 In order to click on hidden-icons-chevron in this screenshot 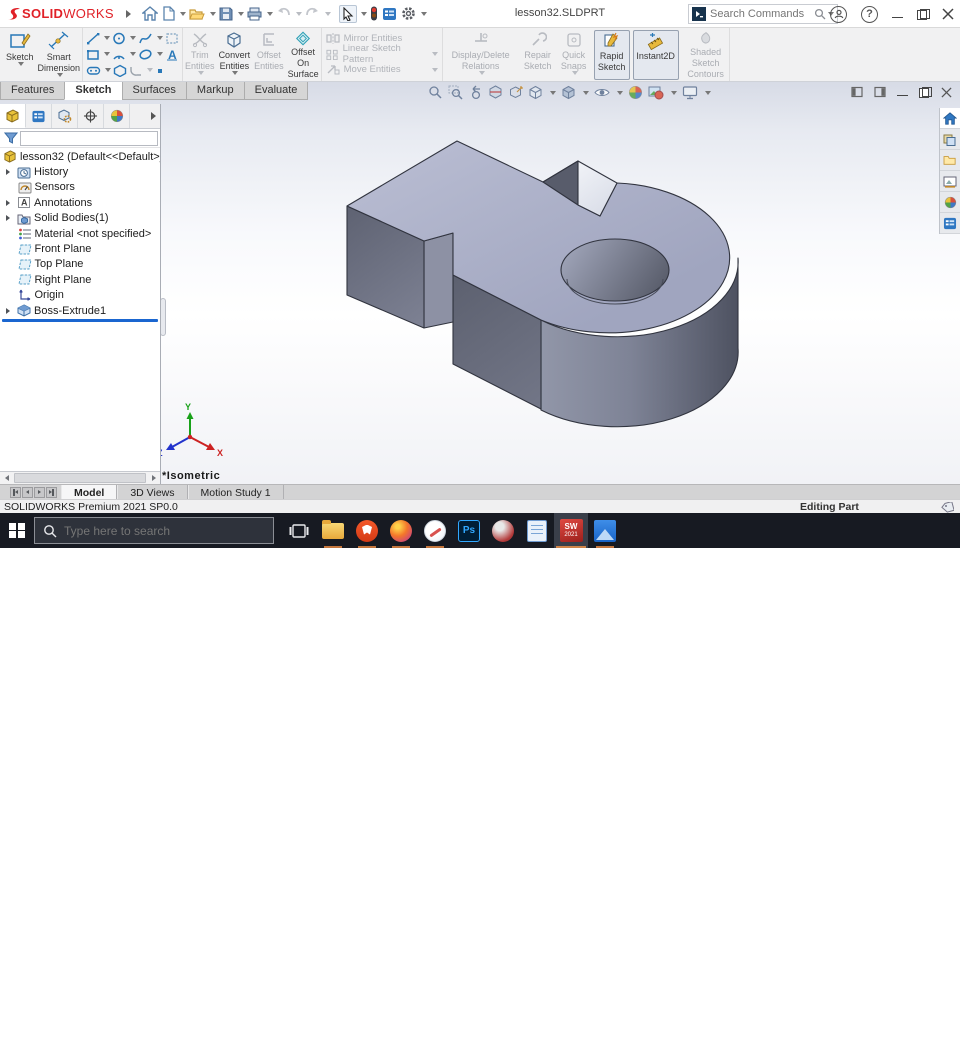, I will do `click(811, 1045)`.